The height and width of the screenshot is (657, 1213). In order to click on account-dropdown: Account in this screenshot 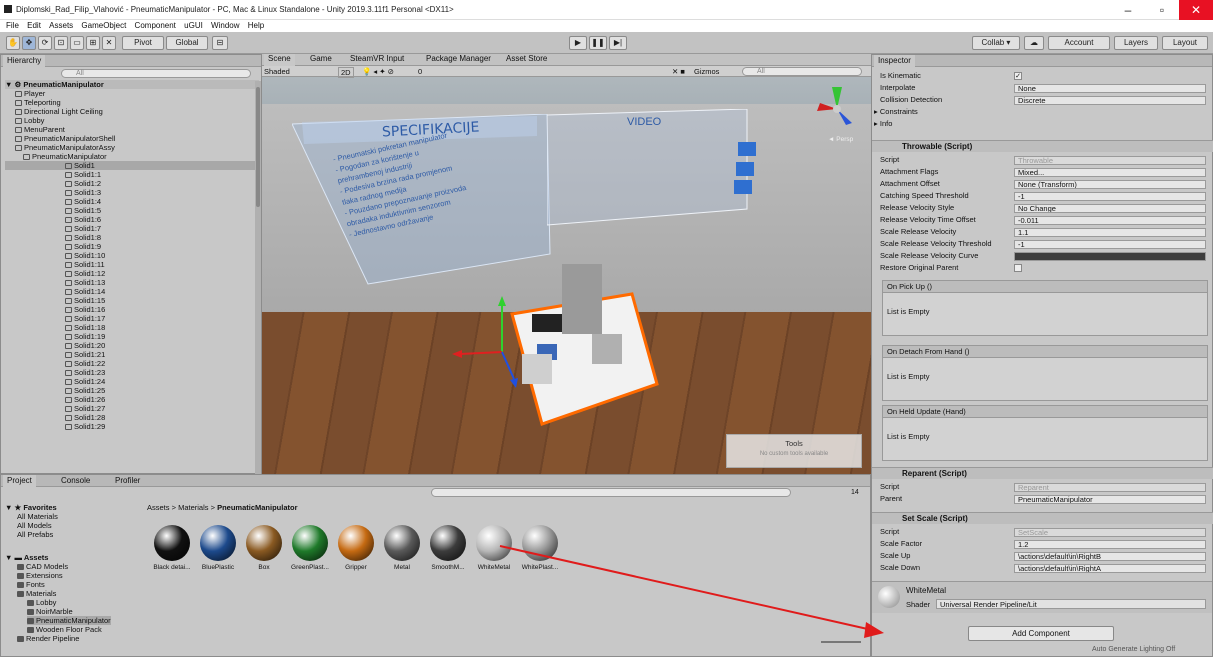, I will do `click(1079, 43)`.